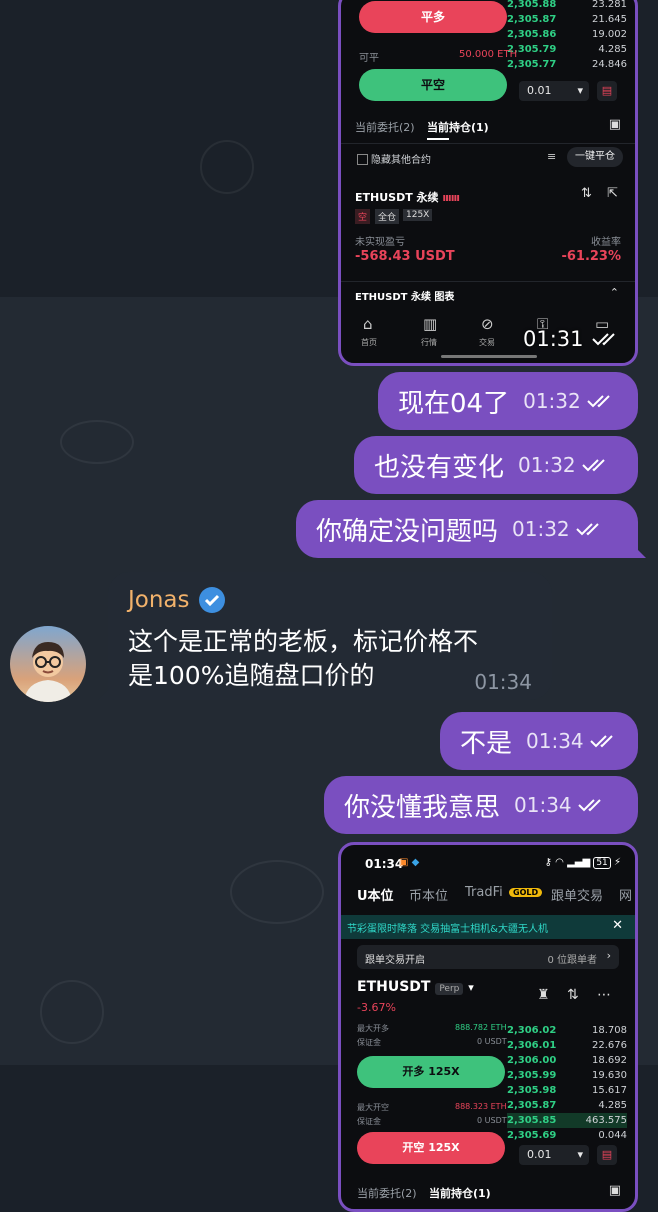 This screenshot has width=658, height=1212. What do you see at coordinates (431, 1148) in the screenshot?
I see `open-short-button: 开空 125X` at bounding box center [431, 1148].